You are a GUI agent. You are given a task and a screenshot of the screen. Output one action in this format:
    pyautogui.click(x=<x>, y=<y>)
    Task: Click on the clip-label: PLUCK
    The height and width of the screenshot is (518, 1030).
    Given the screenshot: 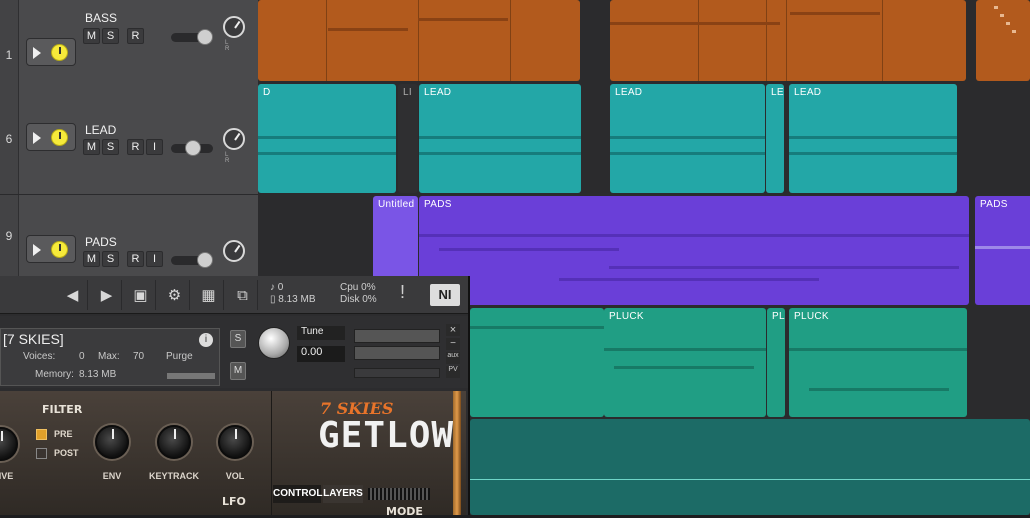 What is the action you would take?
    pyautogui.click(x=811, y=316)
    